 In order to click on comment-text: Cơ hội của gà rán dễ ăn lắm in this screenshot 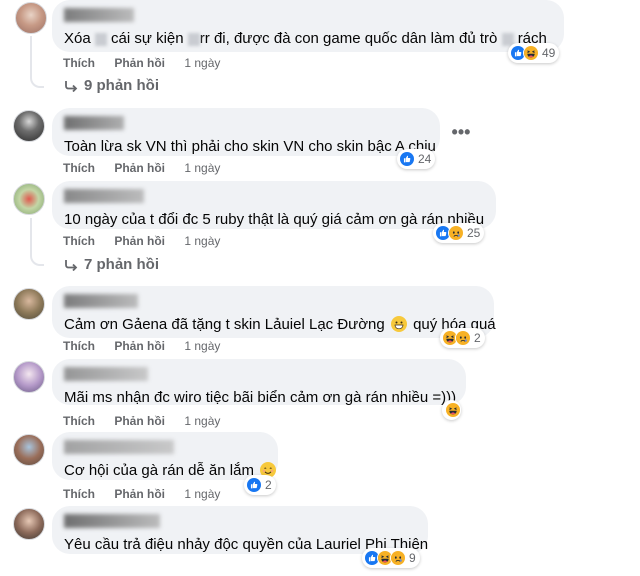, I will do `click(165, 471)`.